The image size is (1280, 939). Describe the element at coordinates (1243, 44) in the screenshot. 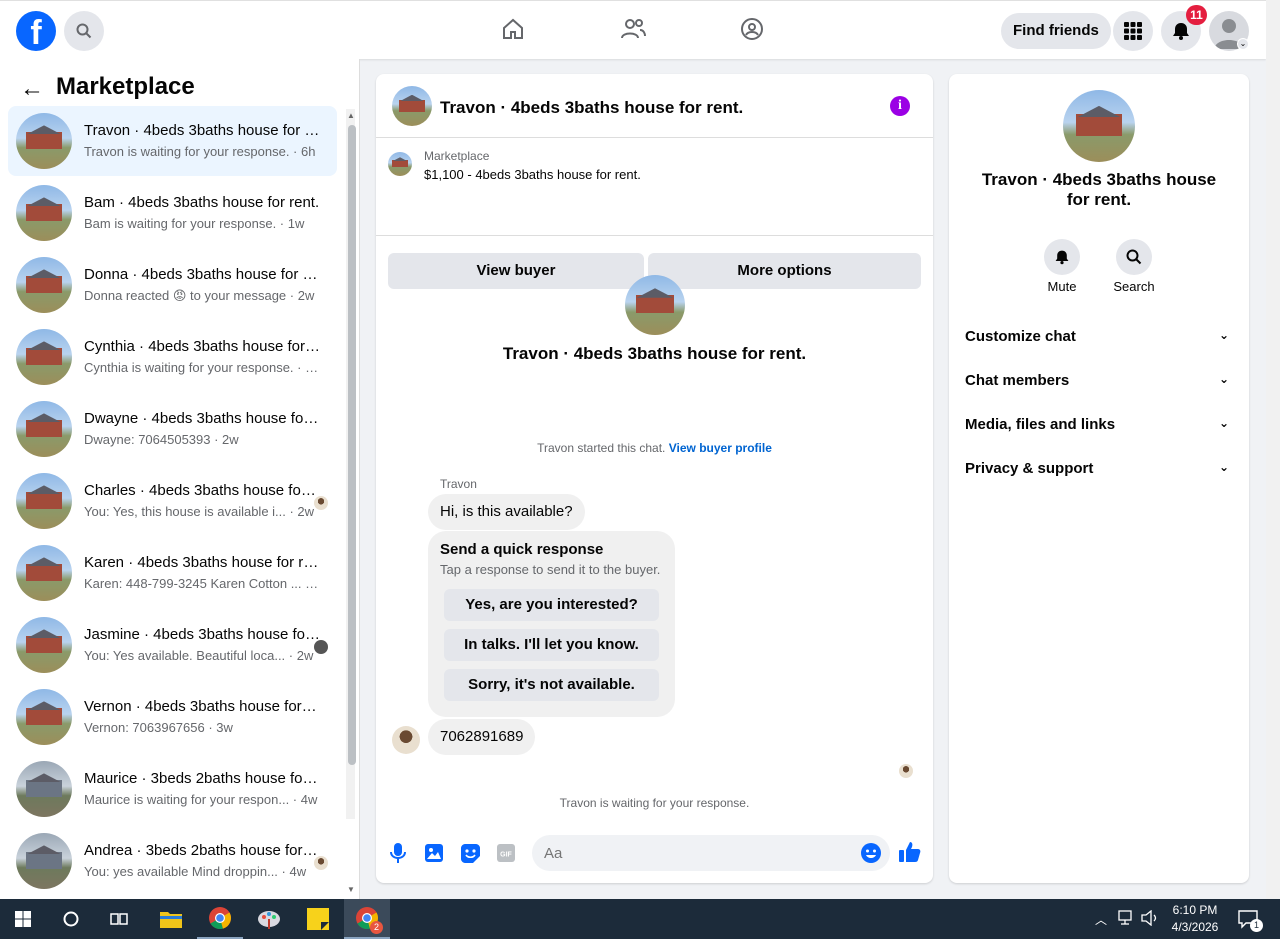

I see `account-chevron-icon: ⌄` at that location.